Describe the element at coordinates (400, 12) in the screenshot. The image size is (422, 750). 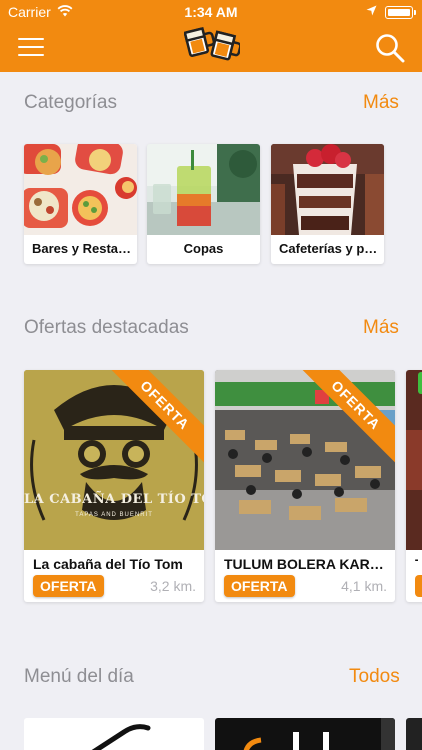
I see `battery-icon` at that location.